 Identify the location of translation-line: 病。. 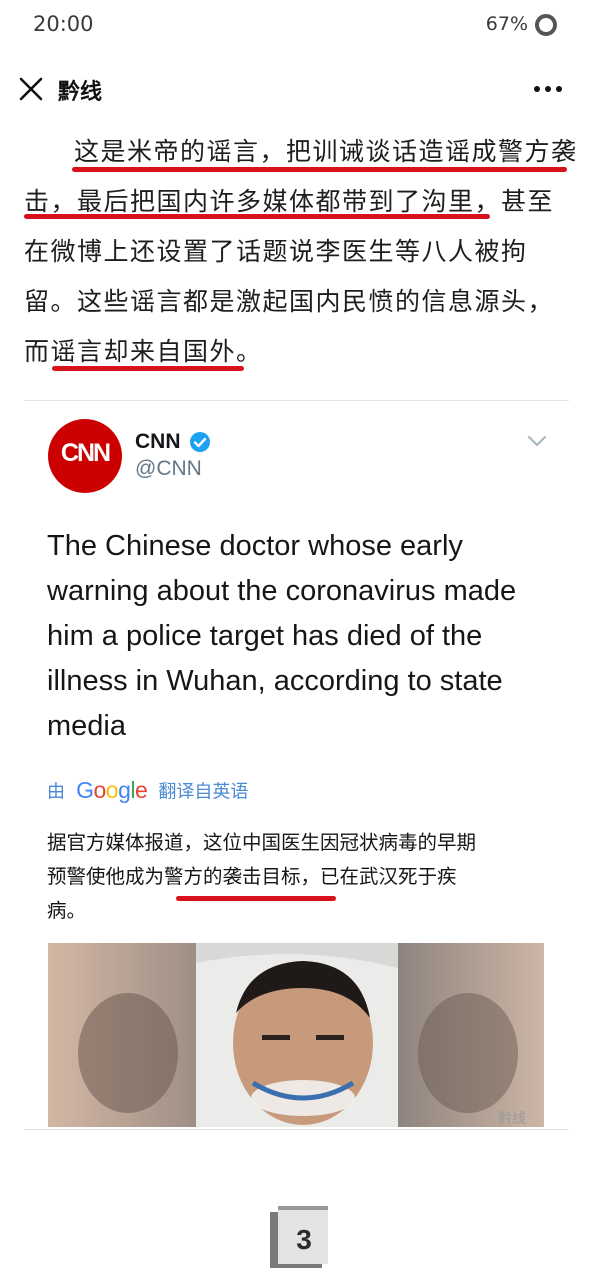
(67, 910).